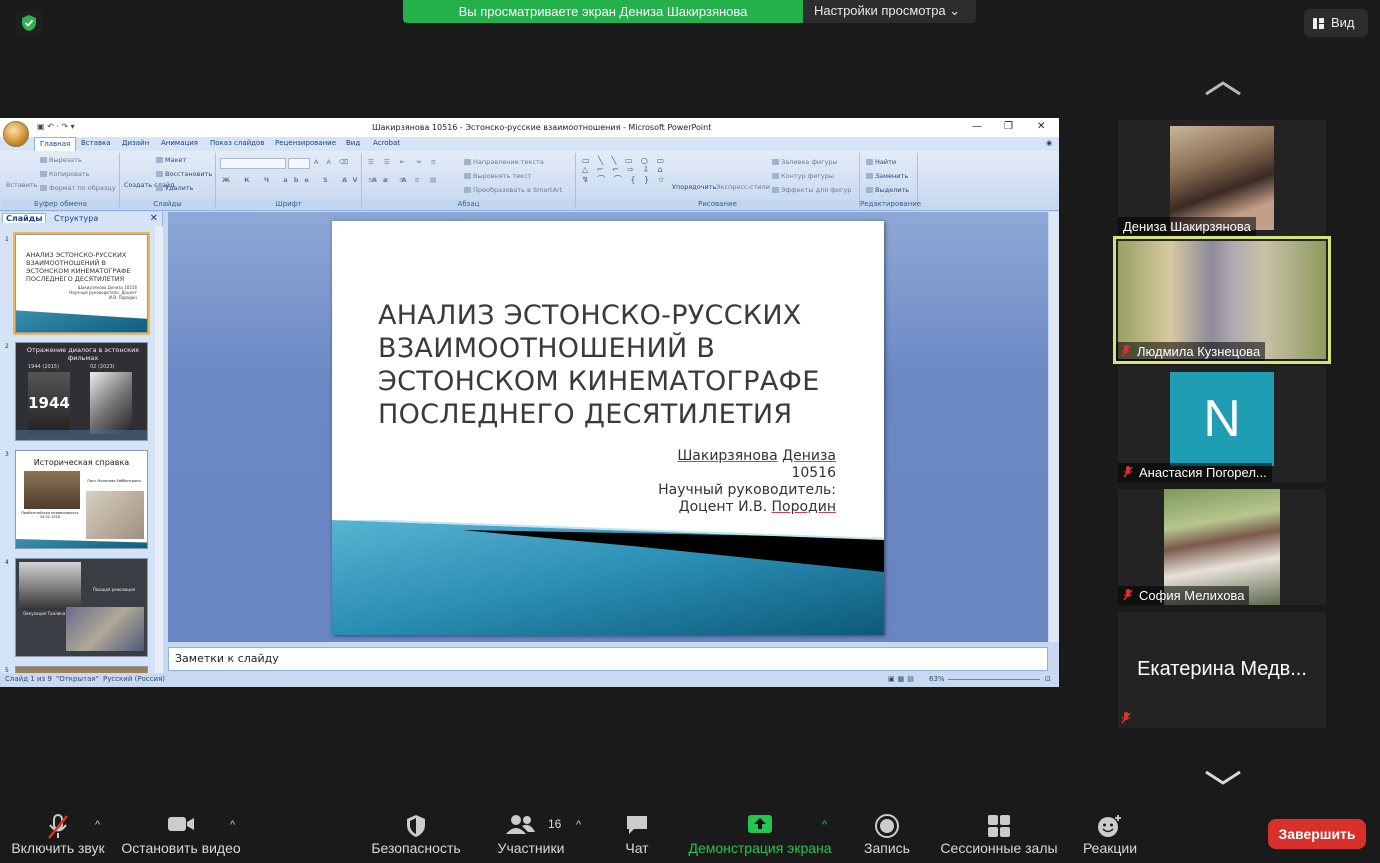 Image resolution: width=1380 pixels, height=863 pixels. Describe the element at coordinates (1223, 777) in the screenshot. I see `scroll-down-icon` at that location.